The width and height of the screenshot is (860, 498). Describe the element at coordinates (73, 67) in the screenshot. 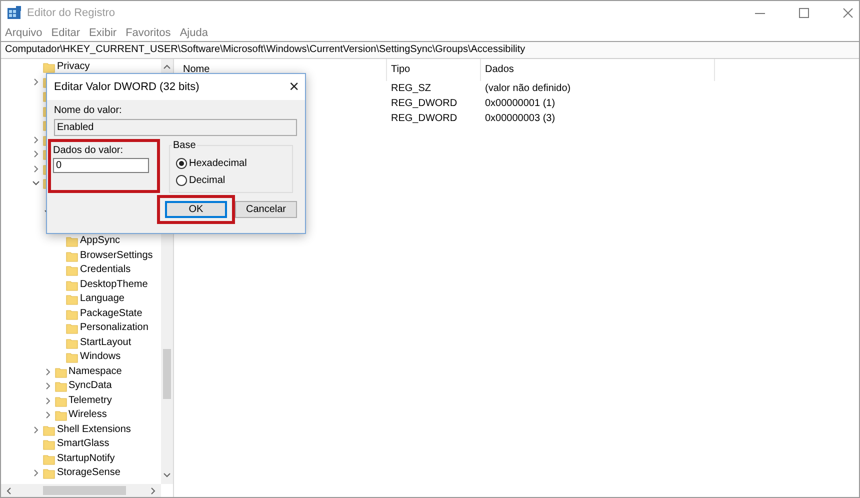

I see `tree-item: Privacy` at that location.